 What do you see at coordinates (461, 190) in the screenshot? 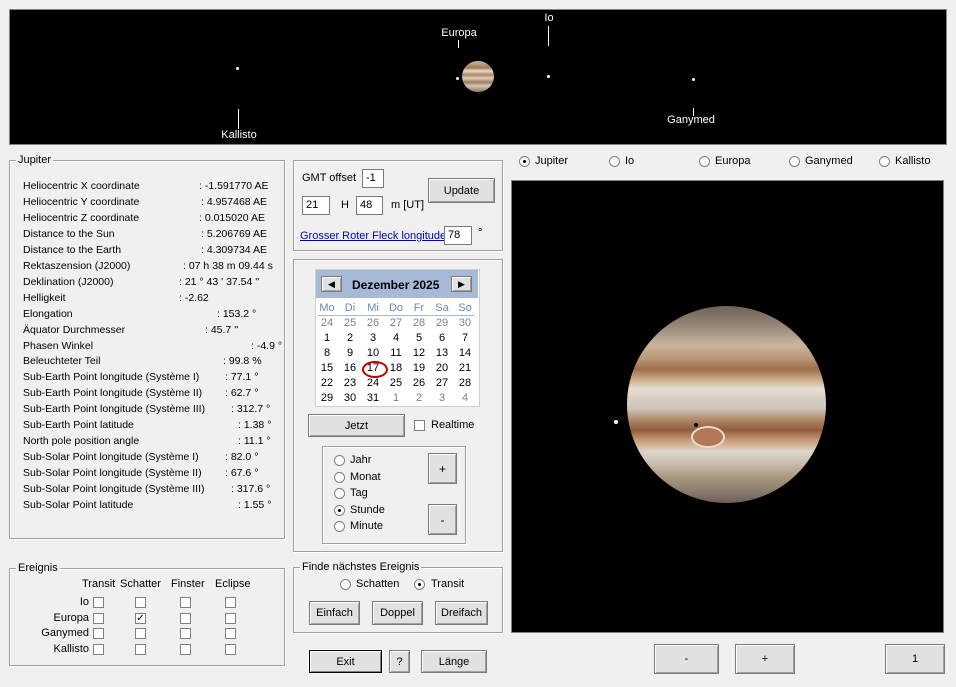
I see `update-button: Update` at bounding box center [461, 190].